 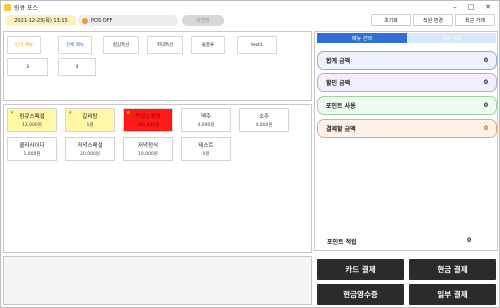 What do you see at coordinates (148, 117) in the screenshot?
I see `menu-item-name: 맛있는종이` at bounding box center [148, 117].